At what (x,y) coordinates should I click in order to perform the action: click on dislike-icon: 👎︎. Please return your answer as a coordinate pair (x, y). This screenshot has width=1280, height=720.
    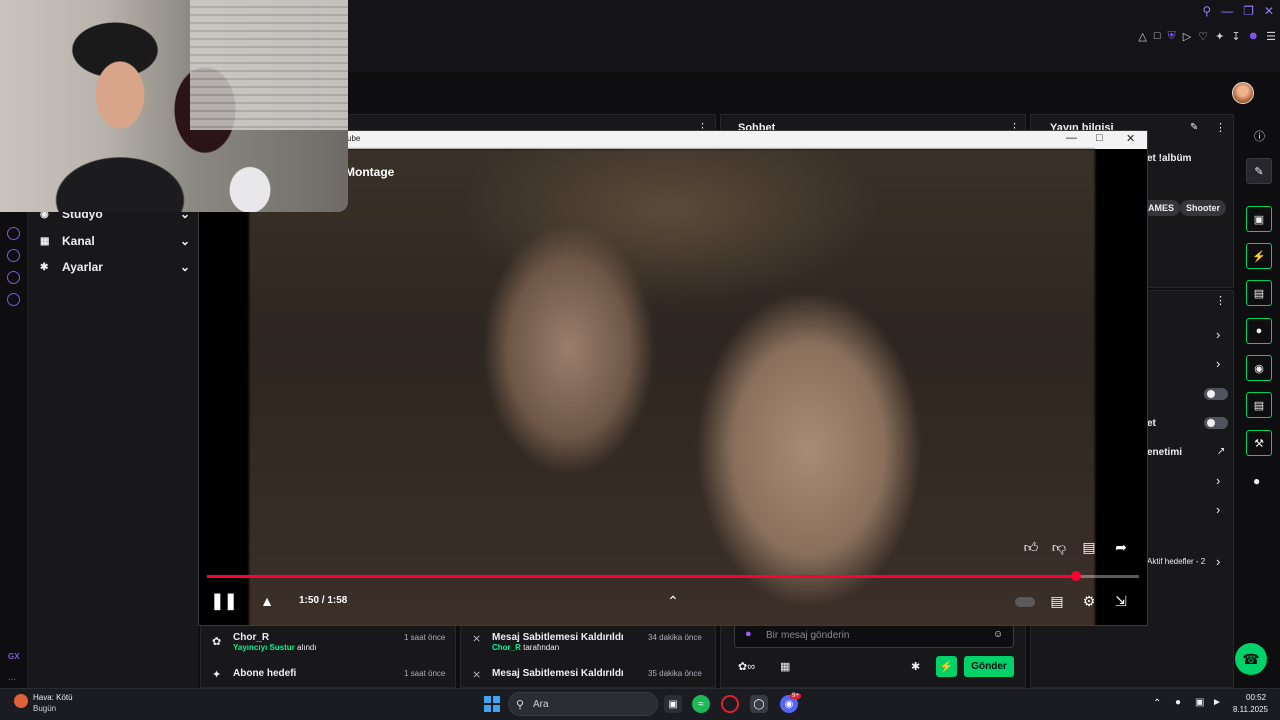
    Looking at the image, I should click on (1059, 547).